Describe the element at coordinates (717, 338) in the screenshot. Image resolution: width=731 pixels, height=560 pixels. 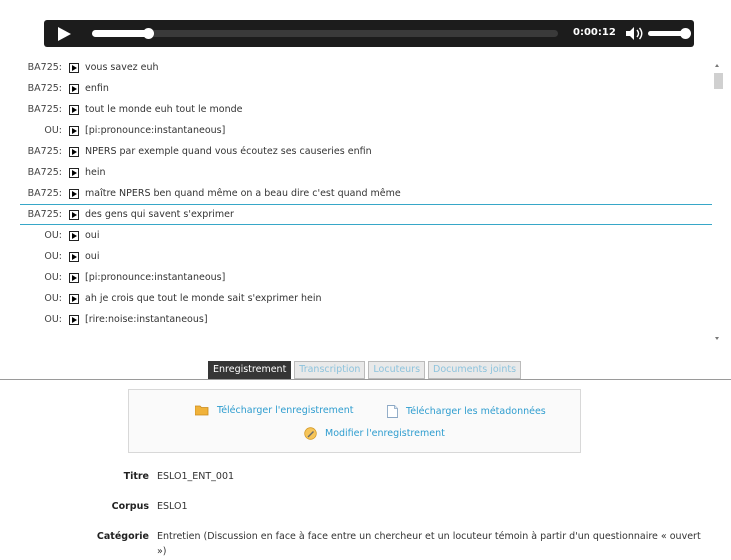
I see `scroll-down-arrow` at that location.